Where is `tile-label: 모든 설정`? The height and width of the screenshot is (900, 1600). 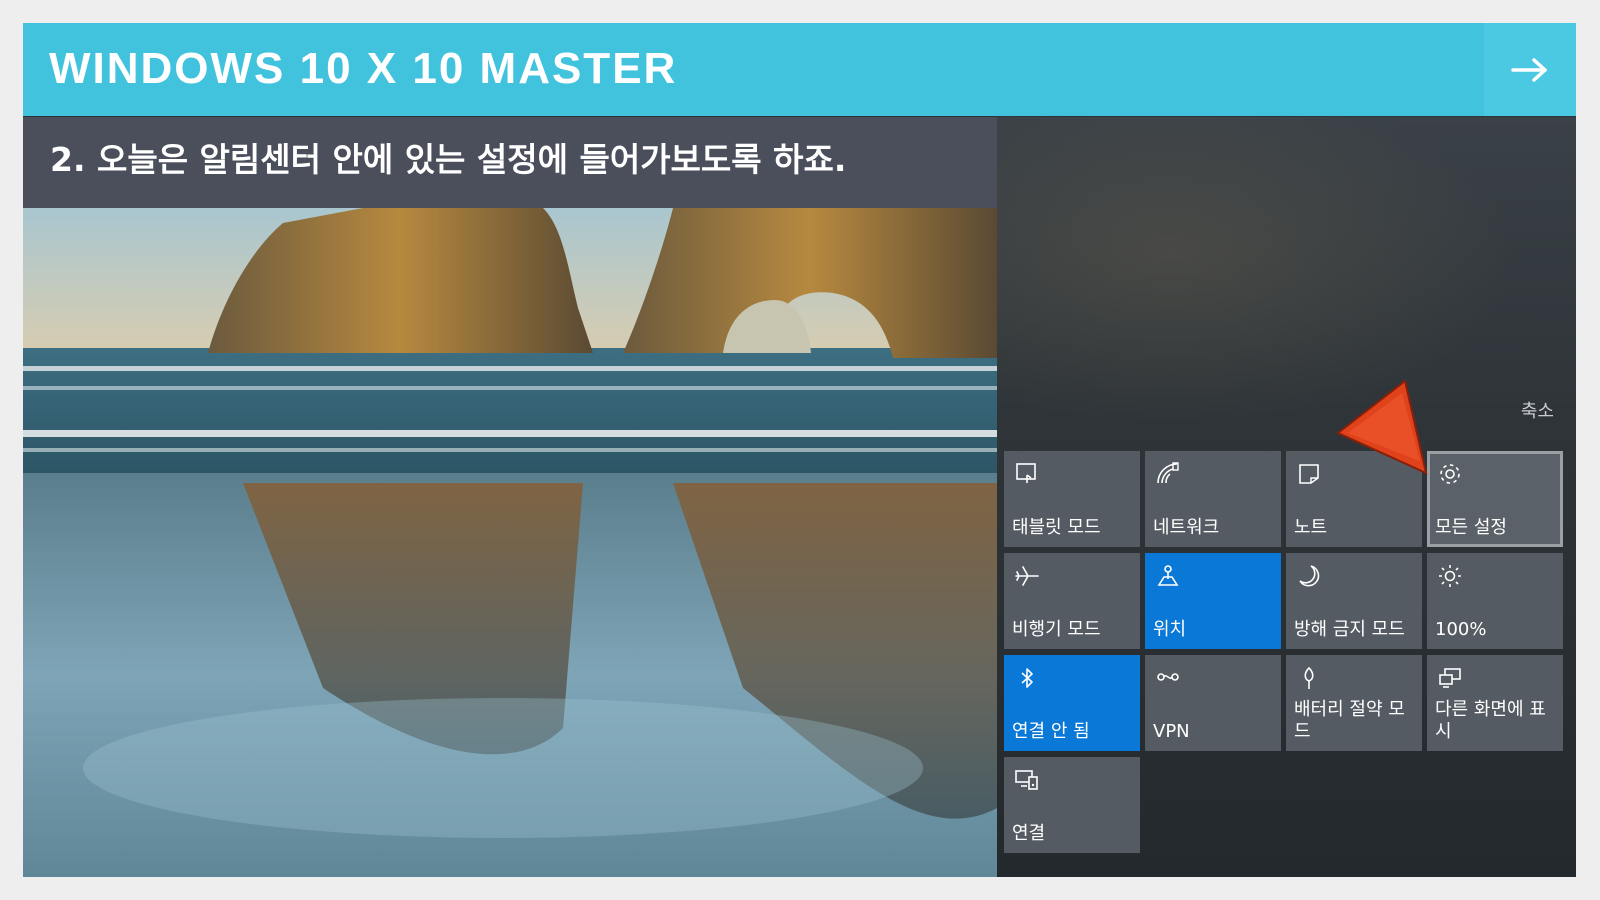
tile-label: 모든 설정 is located at coordinates (1471, 527).